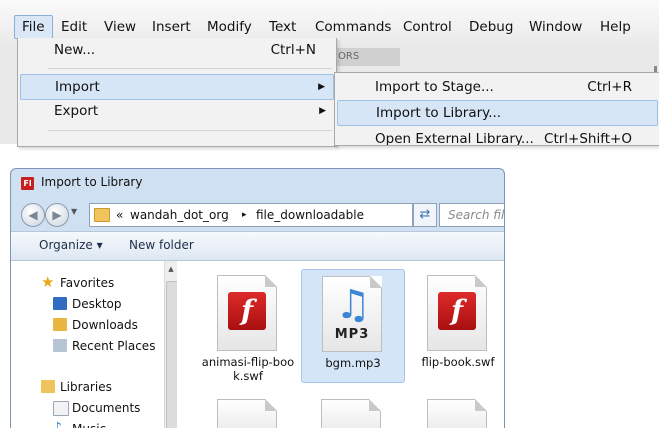 This screenshot has height=428, width=659. What do you see at coordinates (293, 50) in the screenshot?
I see `menu-item-shortcut: Ctrl+N` at bounding box center [293, 50].